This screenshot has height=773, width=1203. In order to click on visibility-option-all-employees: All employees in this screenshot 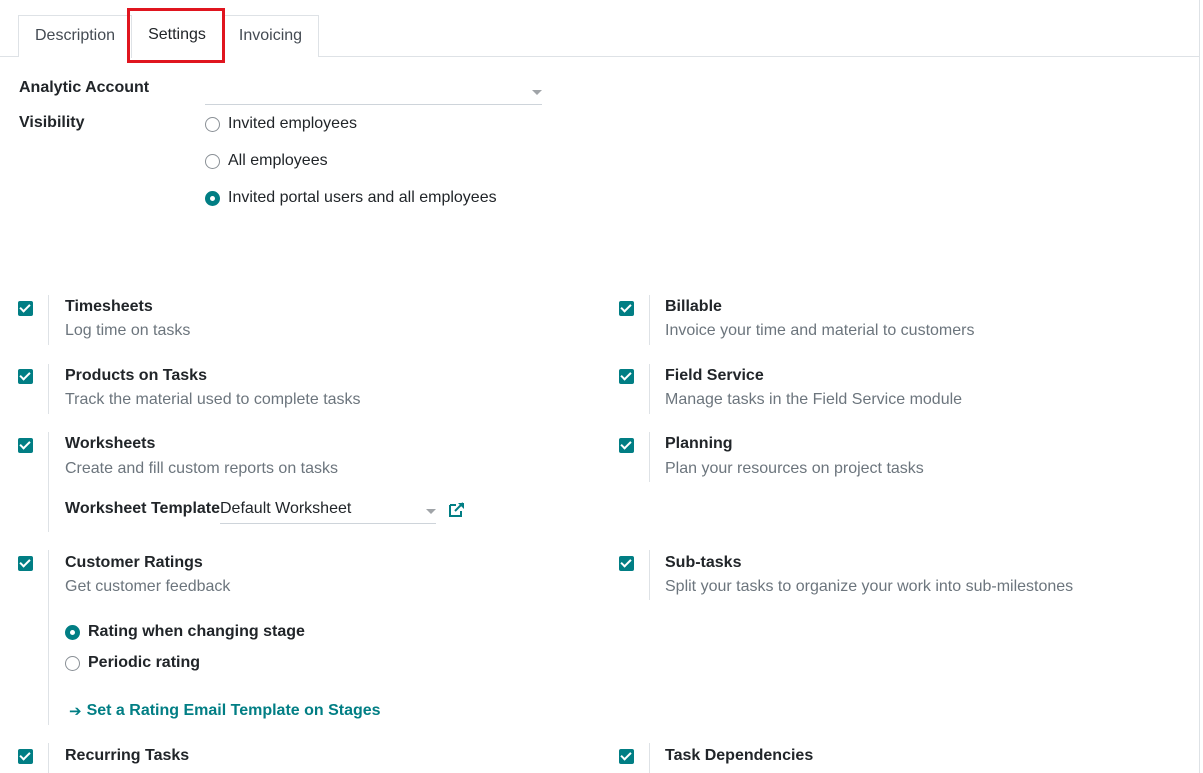, I will do `click(266, 161)`.